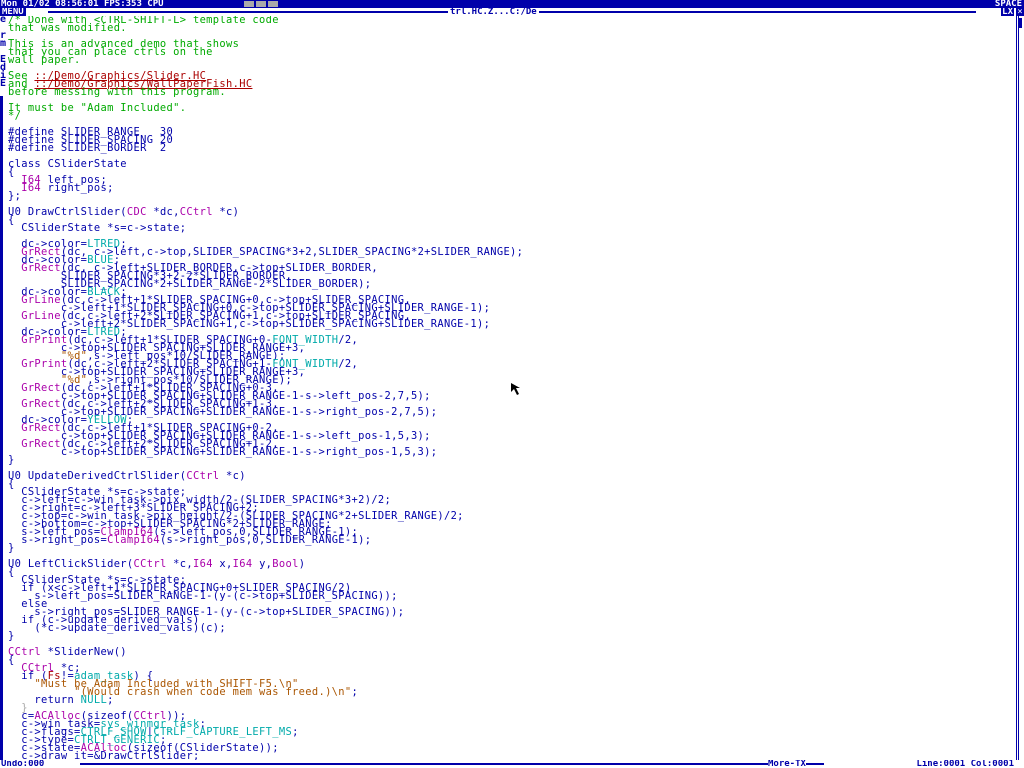  What do you see at coordinates (97, 108) in the screenshot?
I see `code-token: It must be "Adam Included".` at bounding box center [97, 108].